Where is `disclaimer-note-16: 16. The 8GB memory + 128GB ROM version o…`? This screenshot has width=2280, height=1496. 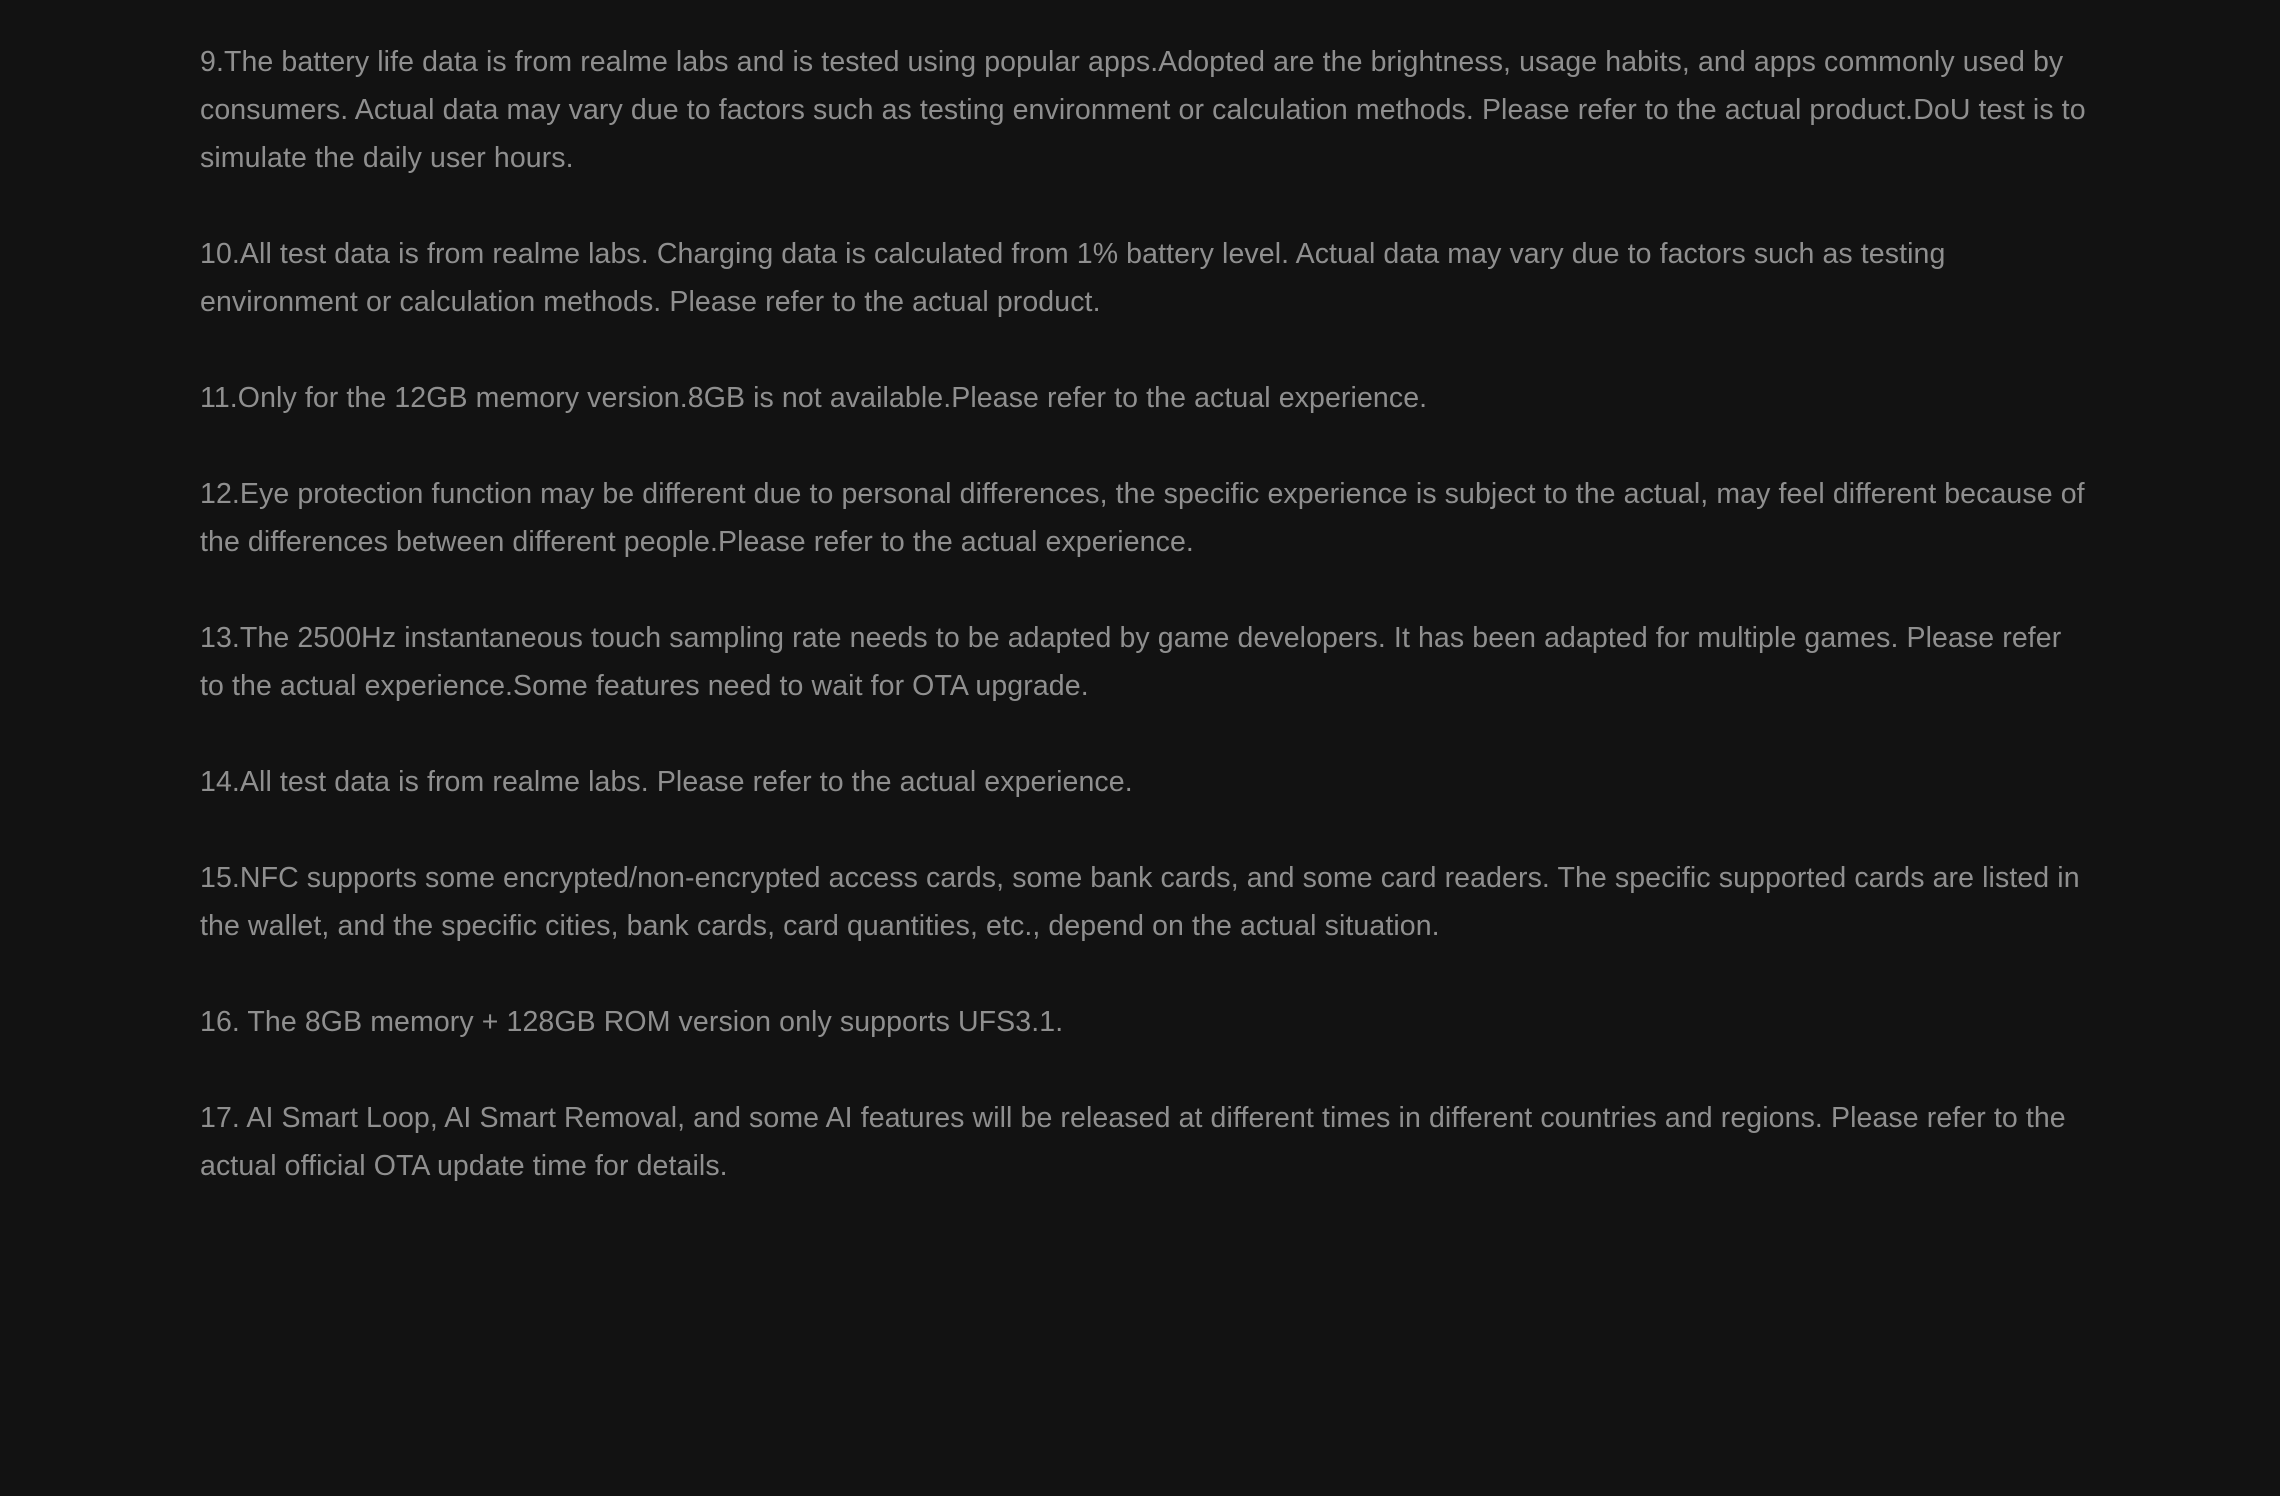 disclaimer-note-16: 16. The 8GB memory + 128GB ROM version o… is located at coordinates (632, 1022).